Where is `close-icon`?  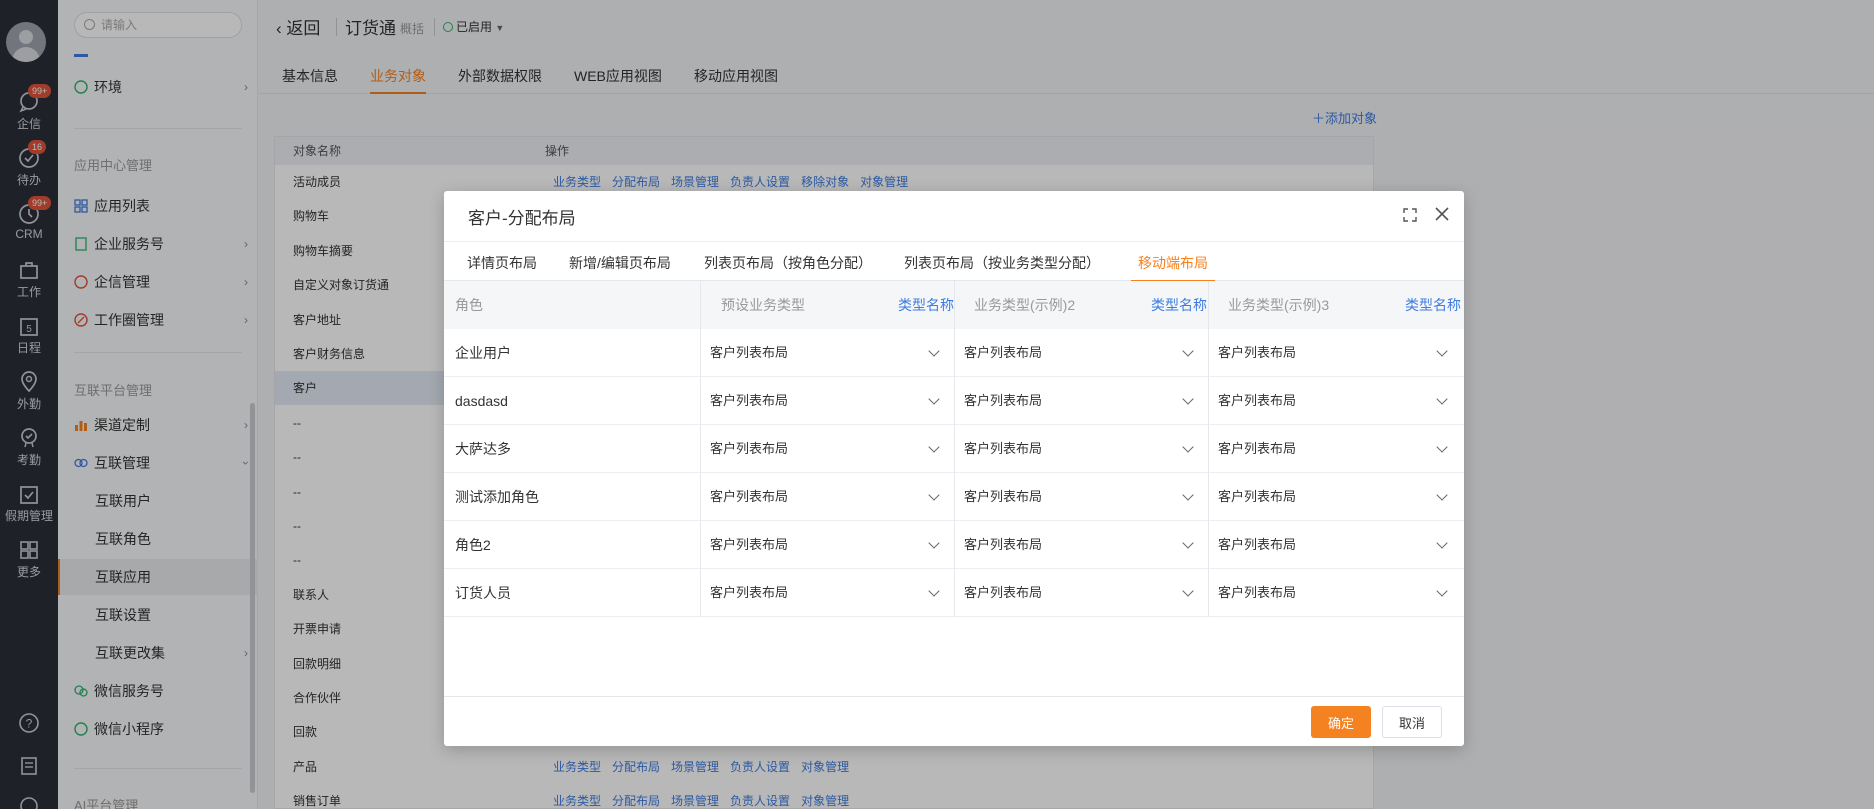
close-icon is located at coordinates (1442, 214).